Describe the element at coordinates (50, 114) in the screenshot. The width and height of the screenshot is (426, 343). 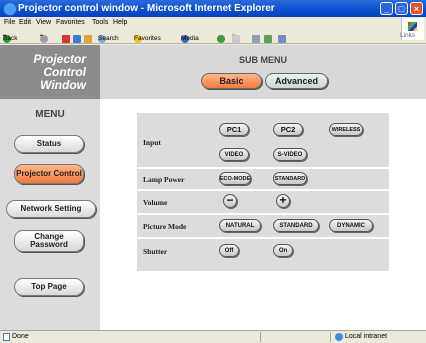
I see `menu-title: MENU` at that location.